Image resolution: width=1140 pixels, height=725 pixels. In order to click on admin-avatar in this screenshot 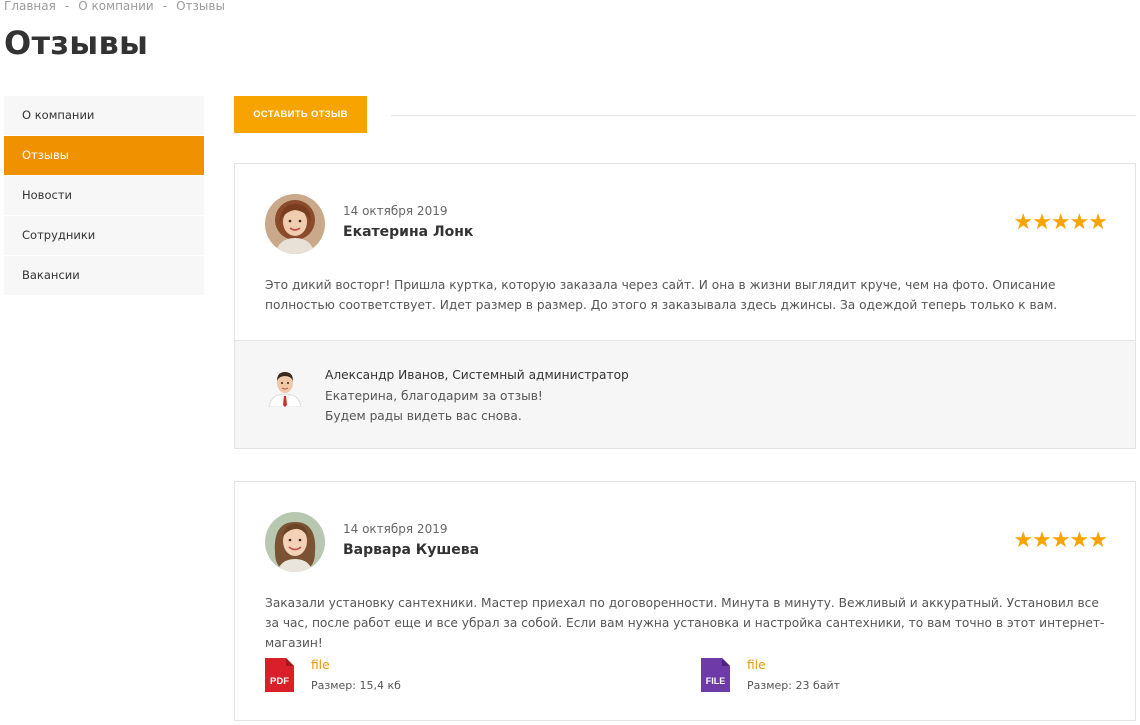, I will do `click(285, 387)`.